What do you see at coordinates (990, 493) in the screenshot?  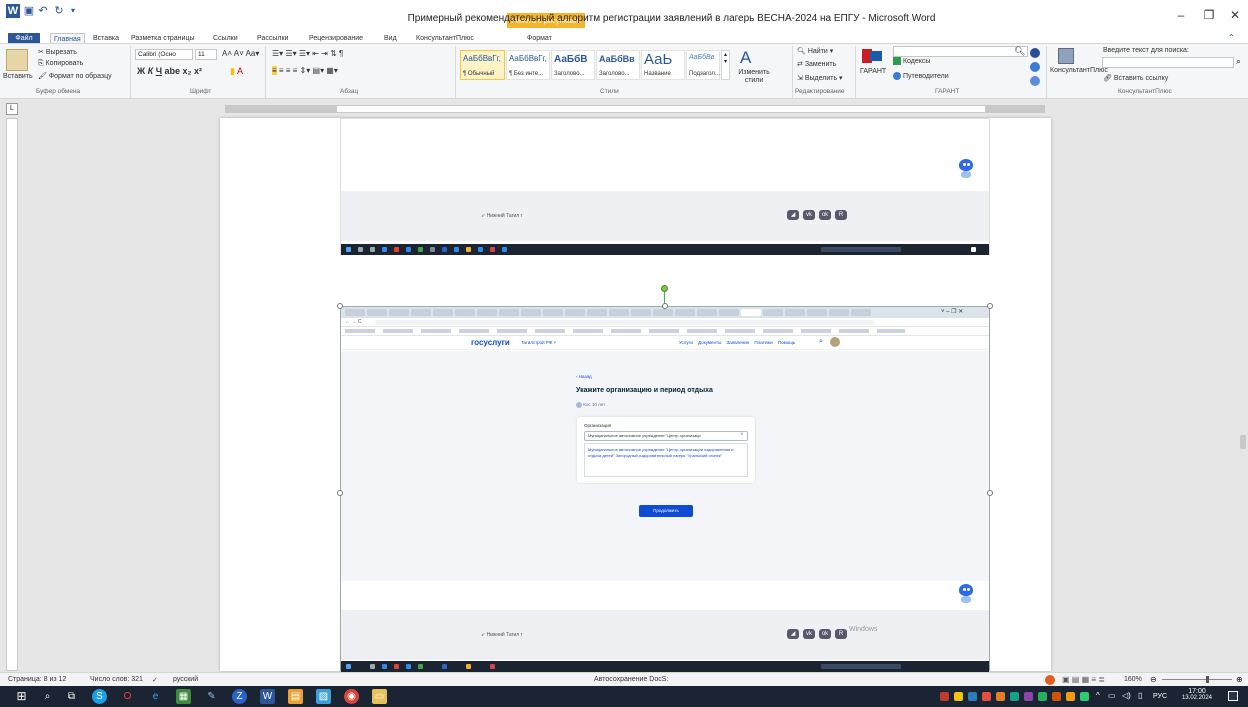 I see `resize-handle-right` at bounding box center [990, 493].